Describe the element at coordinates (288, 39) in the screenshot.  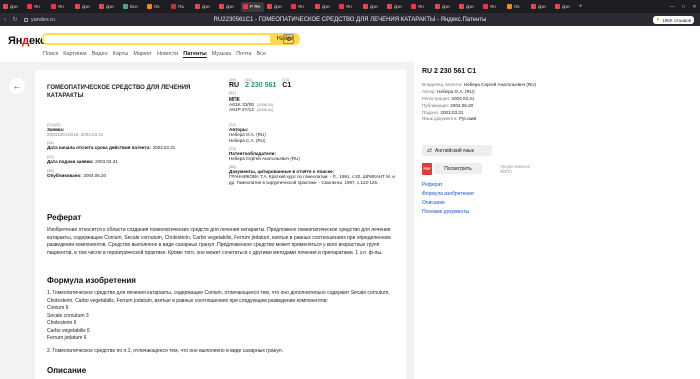
I see `camera-search-icon` at that location.